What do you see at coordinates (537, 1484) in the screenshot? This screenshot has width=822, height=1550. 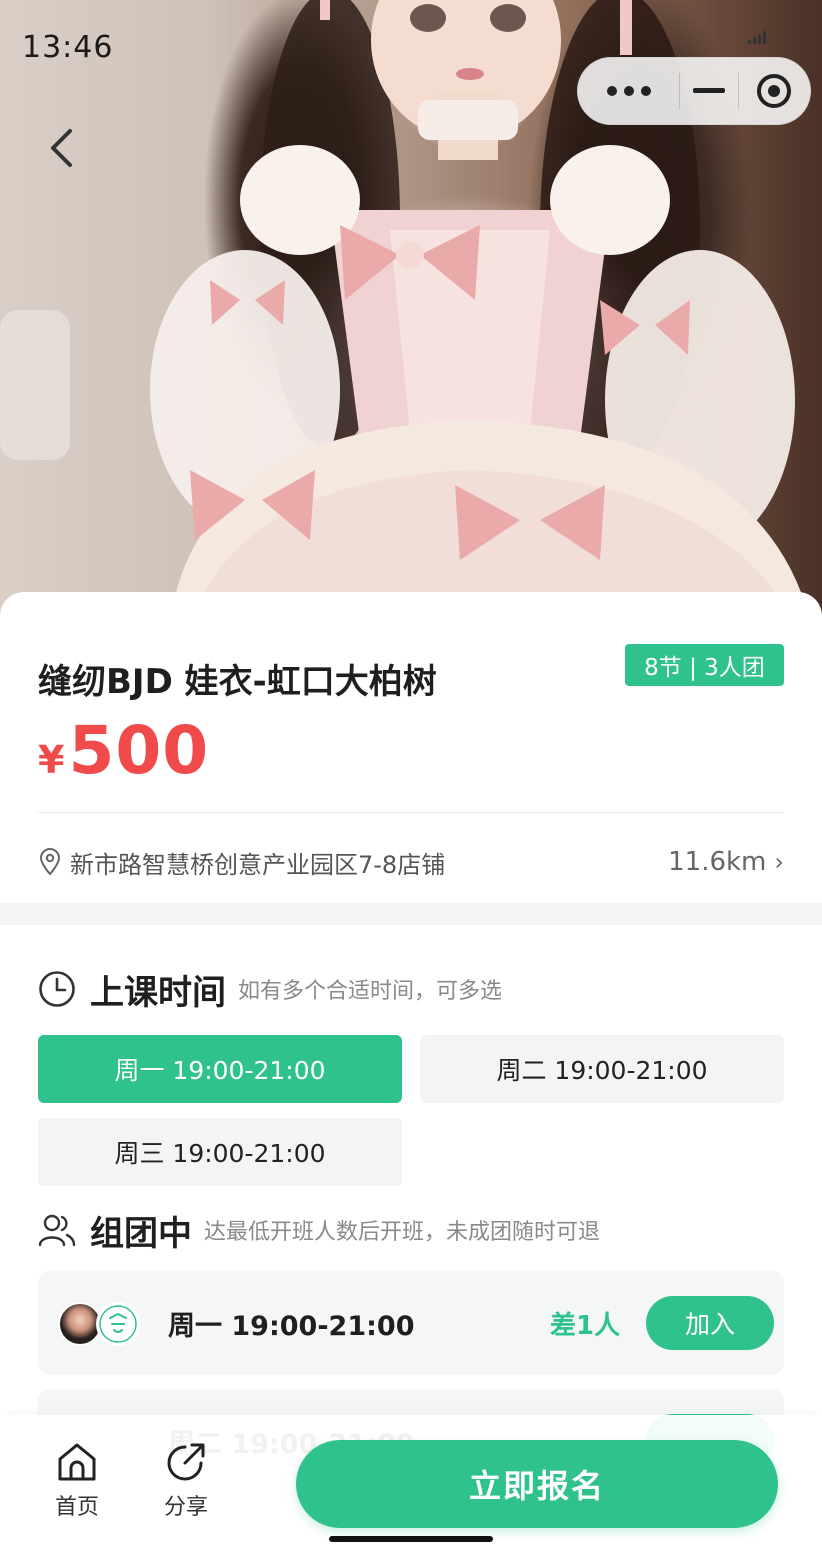 I see `enroll-now-button: 立即报名` at bounding box center [537, 1484].